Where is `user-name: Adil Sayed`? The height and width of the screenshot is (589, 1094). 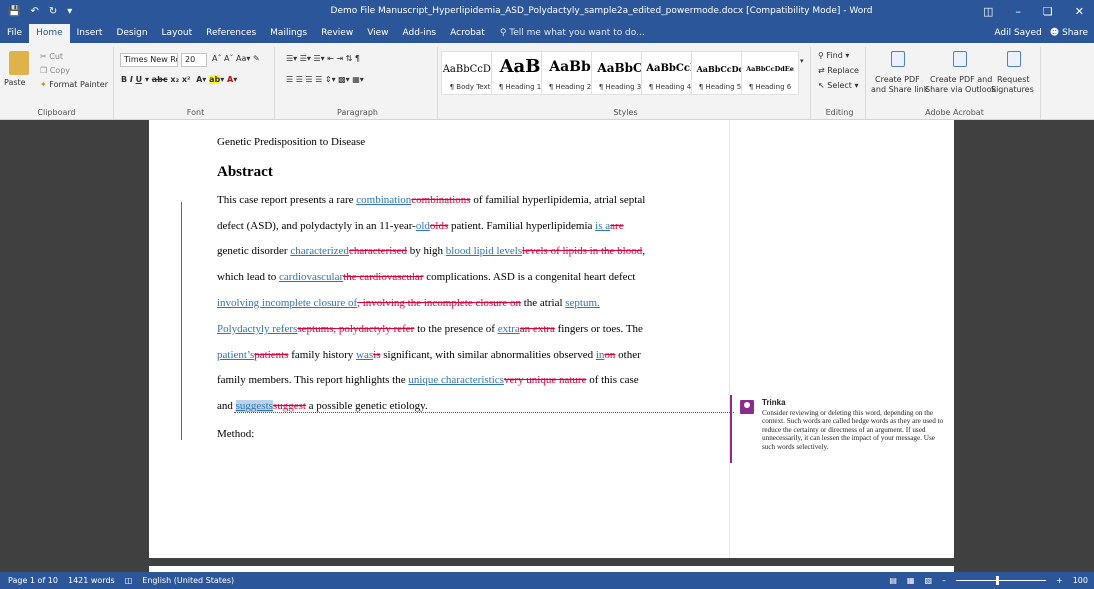 user-name: Adil Sayed is located at coordinates (1017, 33).